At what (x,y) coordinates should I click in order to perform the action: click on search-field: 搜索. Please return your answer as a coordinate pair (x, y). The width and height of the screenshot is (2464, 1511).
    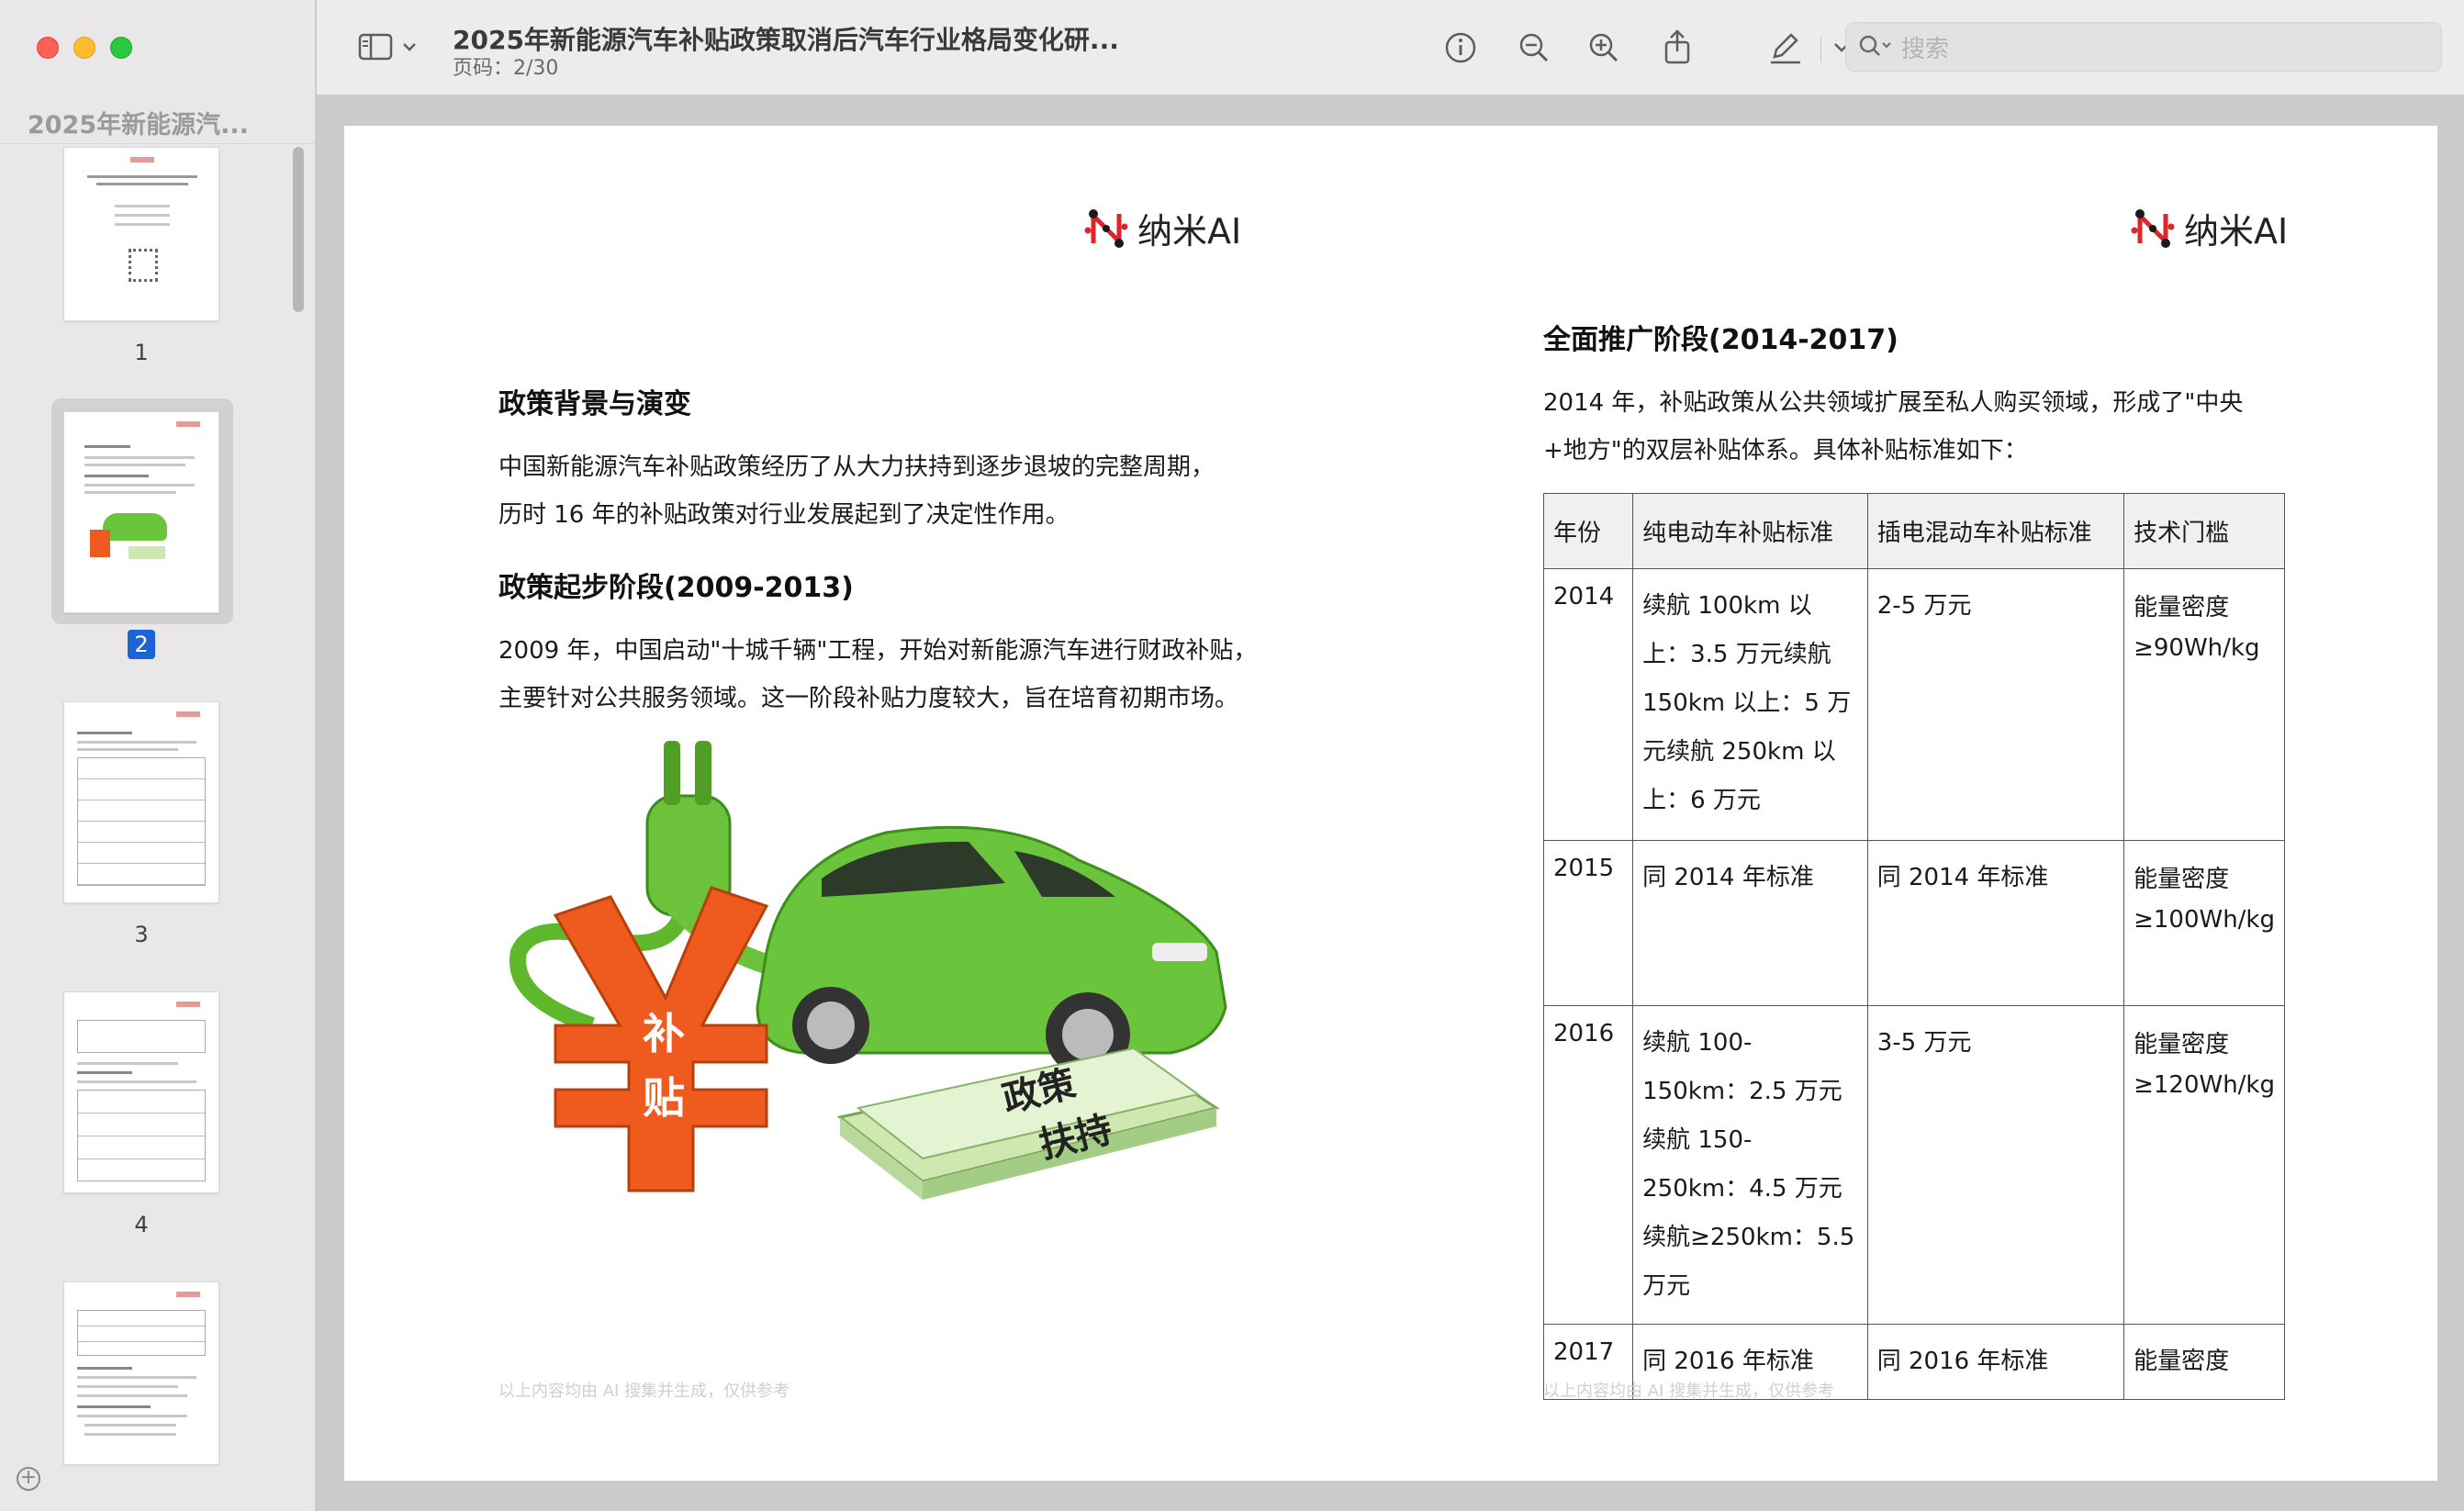
    Looking at the image, I should click on (2143, 47).